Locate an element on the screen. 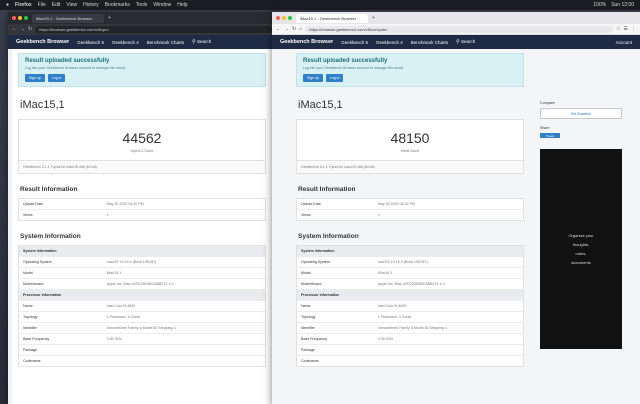 This screenshot has width=640, height=404. result-info-table: Upload Date May 30 2020 04:30 PM Views 1 is located at coordinates (142, 209).